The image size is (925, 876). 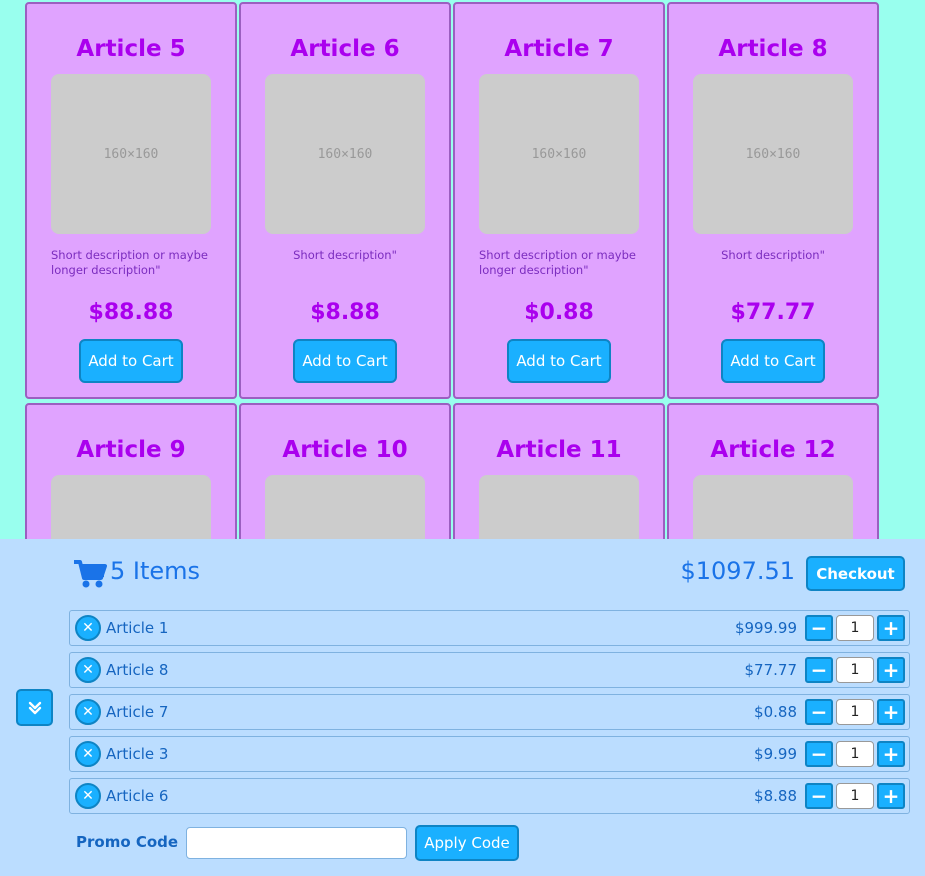 What do you see at coordinates (773, 450) in the screenshot?
I see `product-title: Article 12` at bounding box center [773, 450].